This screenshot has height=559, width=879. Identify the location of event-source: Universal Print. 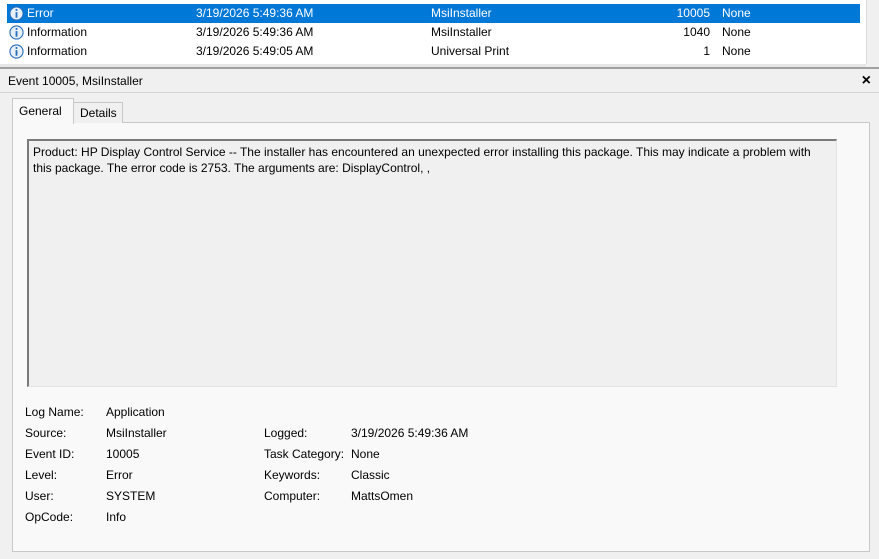
(470, 51).